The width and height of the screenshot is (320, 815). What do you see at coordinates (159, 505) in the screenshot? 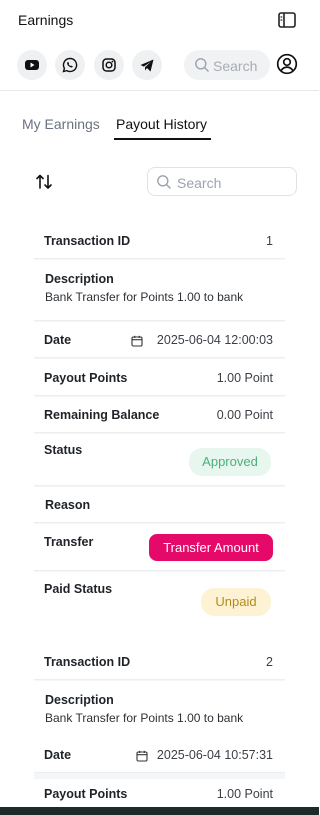
I see `reason-row: Reason` at bounding box center [159, 505].